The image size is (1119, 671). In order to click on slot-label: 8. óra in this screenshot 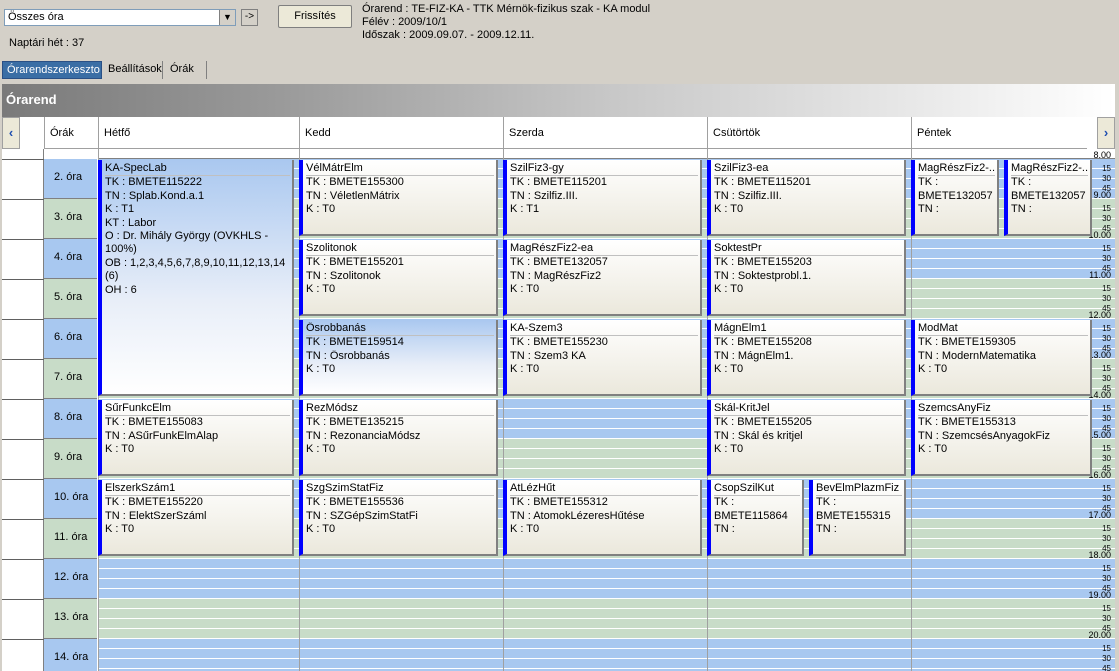, I will do `click(70, 419)`.